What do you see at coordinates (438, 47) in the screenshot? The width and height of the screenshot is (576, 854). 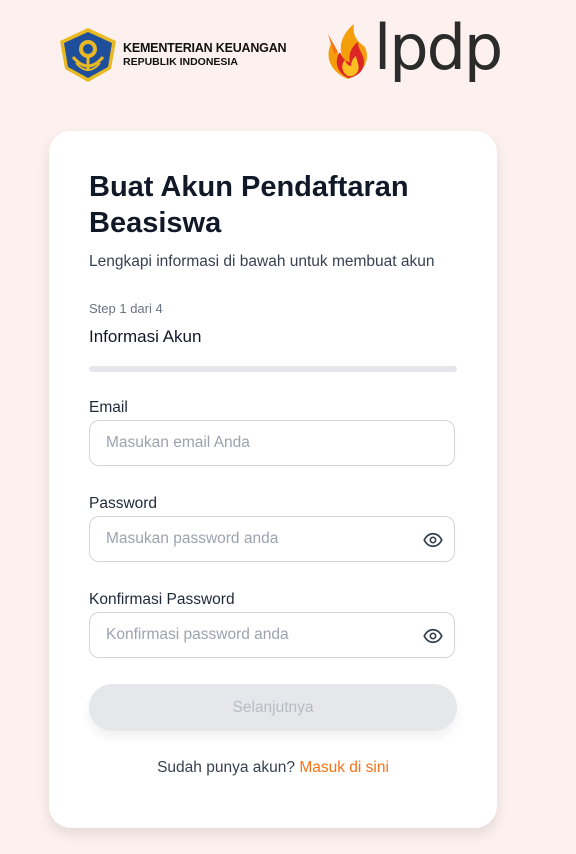 I see `lpdp-wordmark: lpdp` at bounding box center [438, 47].